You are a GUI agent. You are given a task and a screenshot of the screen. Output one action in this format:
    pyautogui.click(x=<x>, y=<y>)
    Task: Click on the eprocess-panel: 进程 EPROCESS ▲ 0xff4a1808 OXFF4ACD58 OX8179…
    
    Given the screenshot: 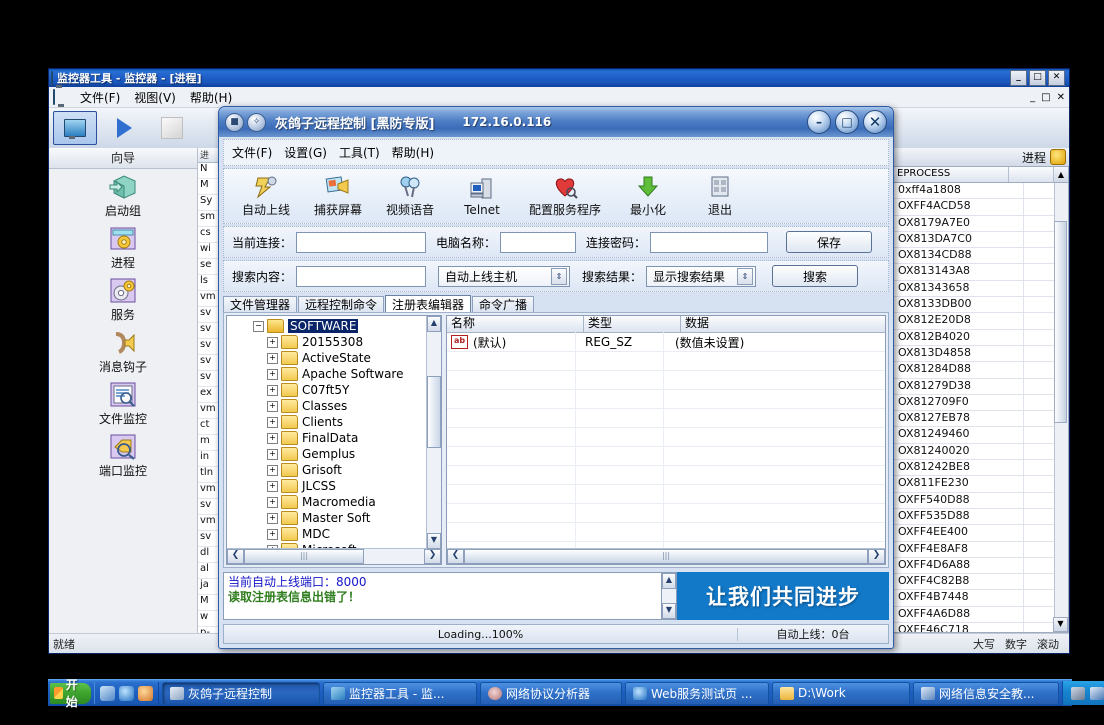 What is the action you would take?
    pyautogui.click(x=980, y=390)
    